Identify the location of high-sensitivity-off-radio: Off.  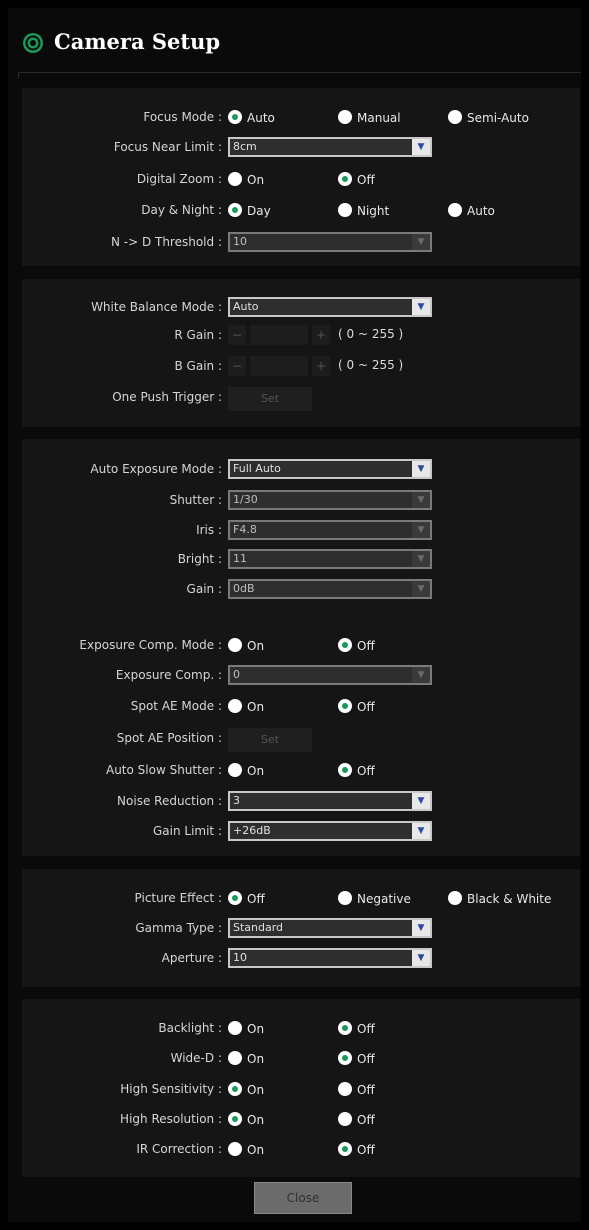
(356, 1089).